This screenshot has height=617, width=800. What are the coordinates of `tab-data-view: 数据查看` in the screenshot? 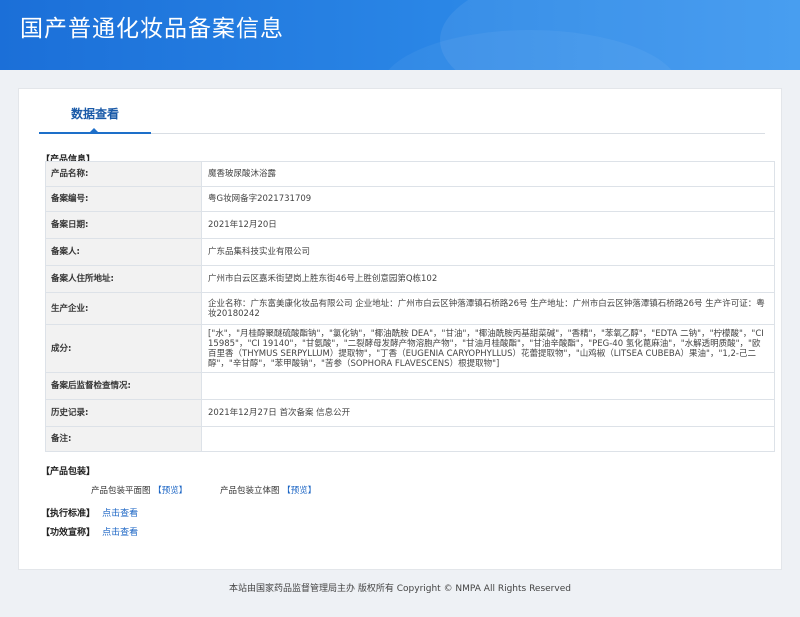 It's located at (95, 111).